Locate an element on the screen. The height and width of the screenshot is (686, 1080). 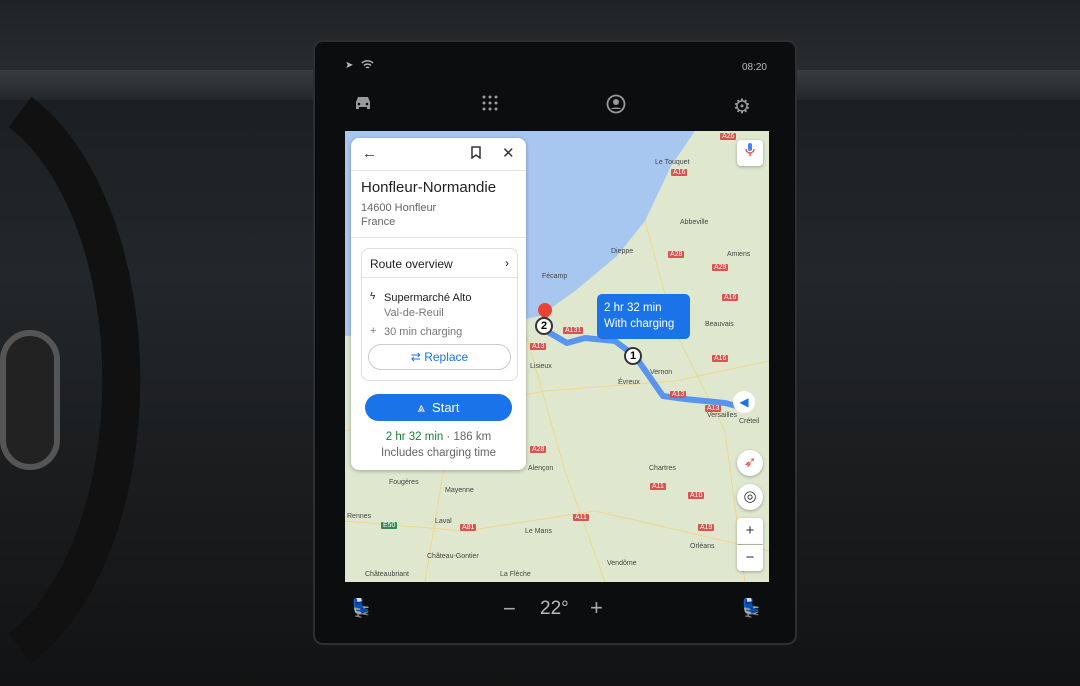
road-shield: A10 is located at coordinates (696, 495).